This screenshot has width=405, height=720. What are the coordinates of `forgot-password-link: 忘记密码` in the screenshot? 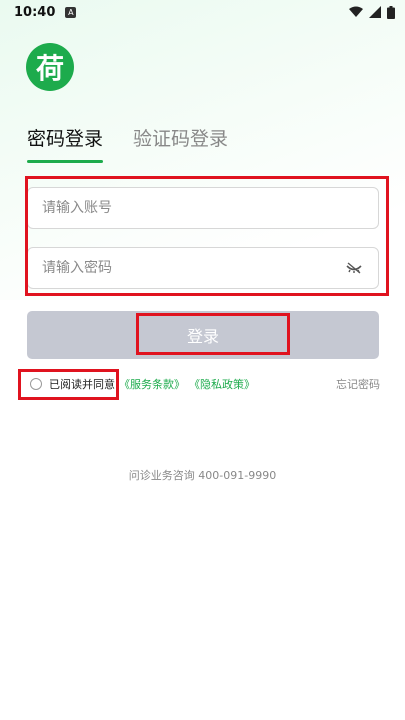 It's located at (358, 384).